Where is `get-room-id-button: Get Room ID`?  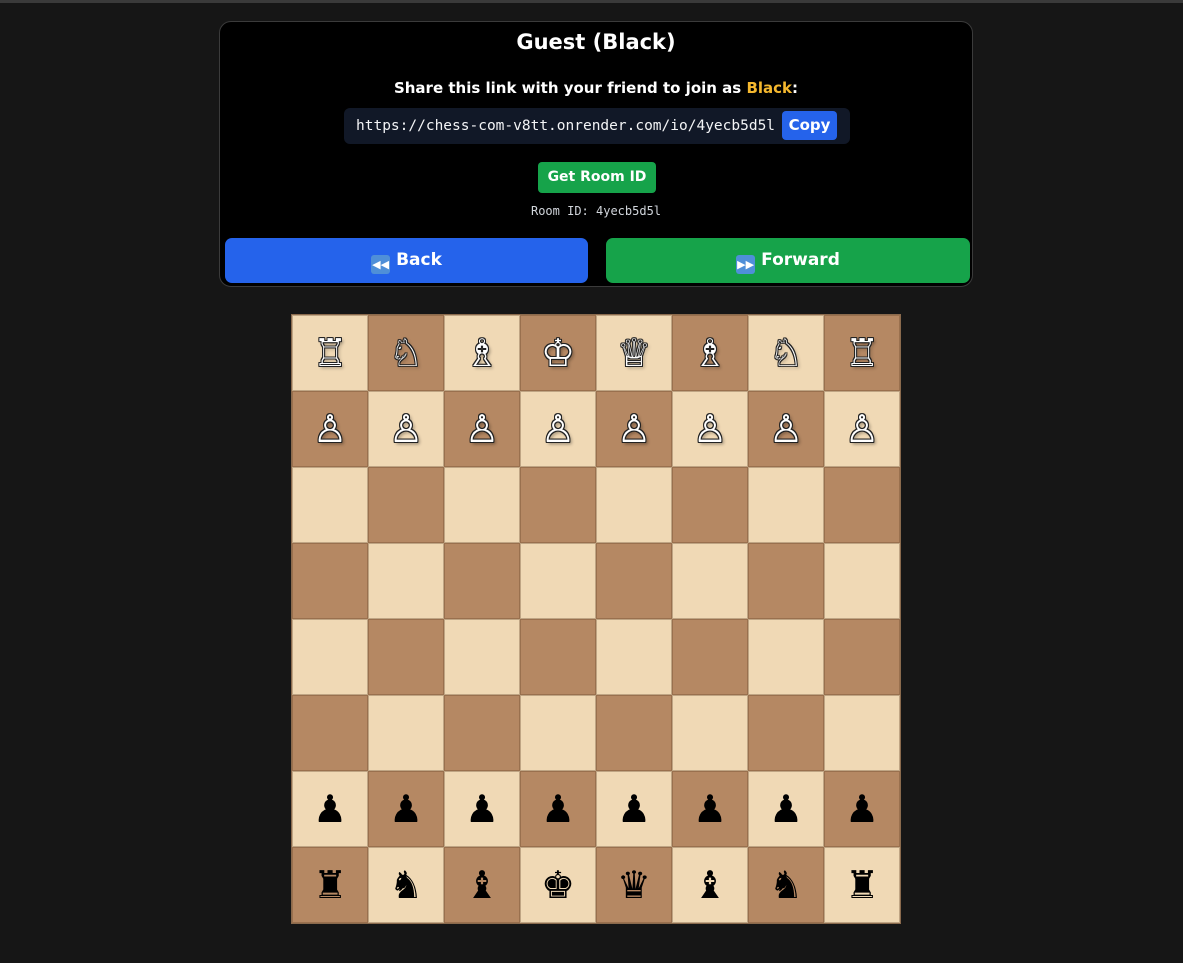
get-room-id-button: Get Room ID is located at coordinates (597, 177).